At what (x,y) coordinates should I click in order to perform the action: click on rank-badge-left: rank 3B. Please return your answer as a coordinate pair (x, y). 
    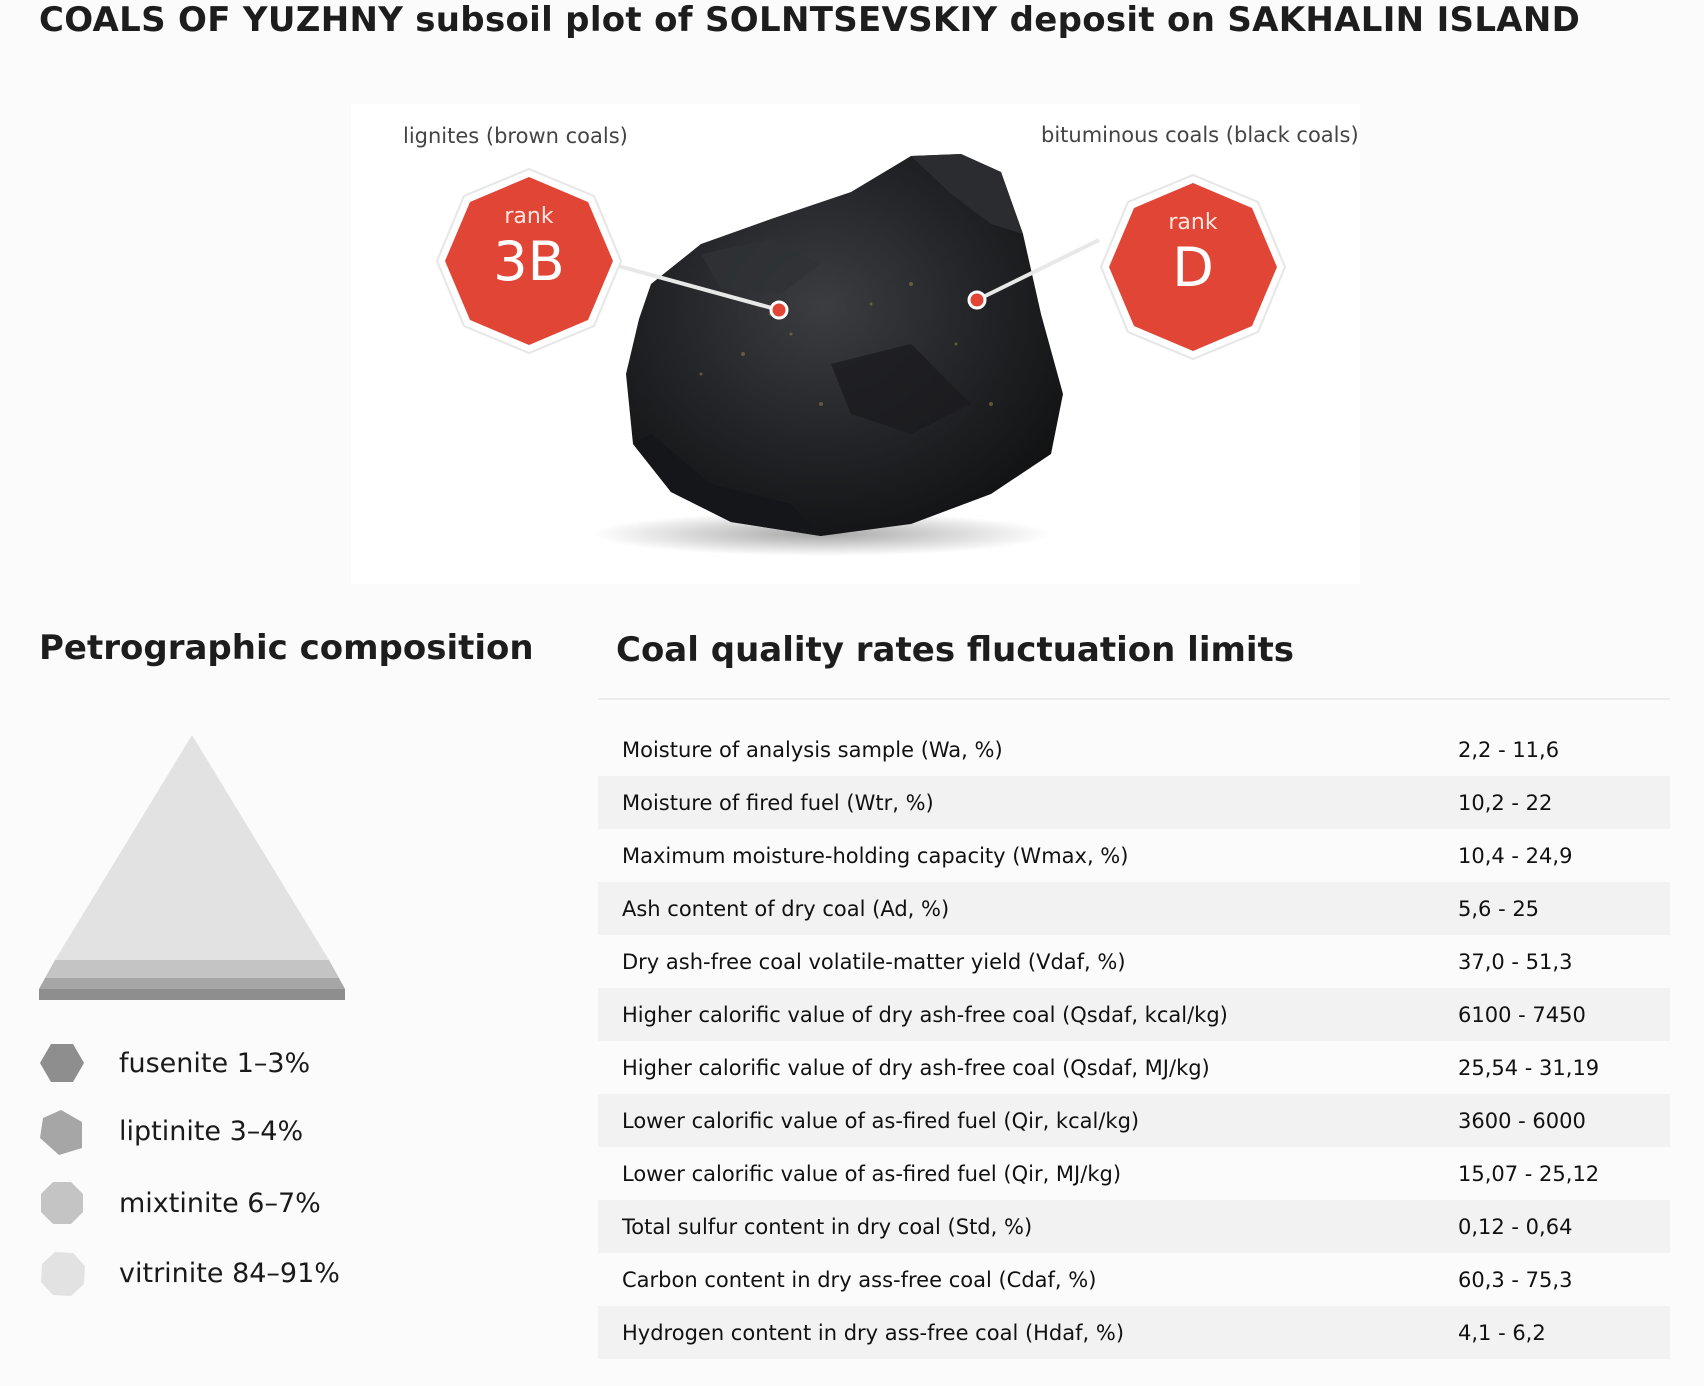
    Looking at the image, I should click on (529, 261).